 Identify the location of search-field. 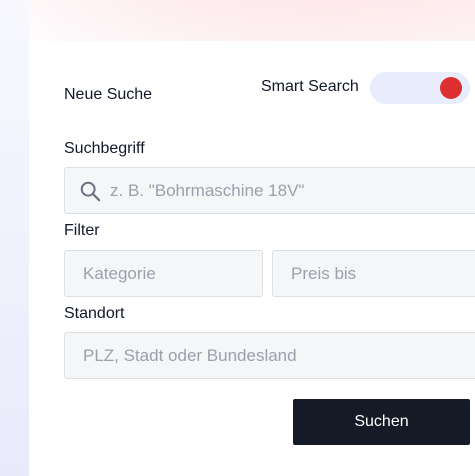
(269, 190).